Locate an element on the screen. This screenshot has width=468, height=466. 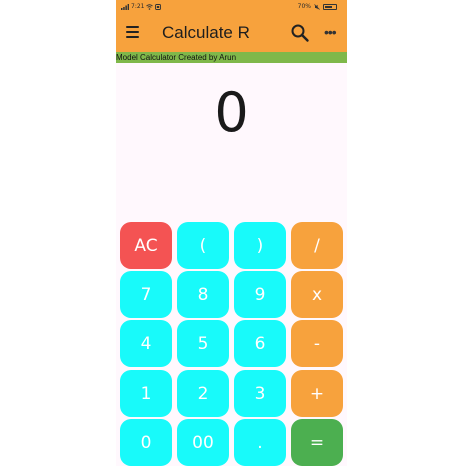
mute-icon is located at coordinates (317, 6).